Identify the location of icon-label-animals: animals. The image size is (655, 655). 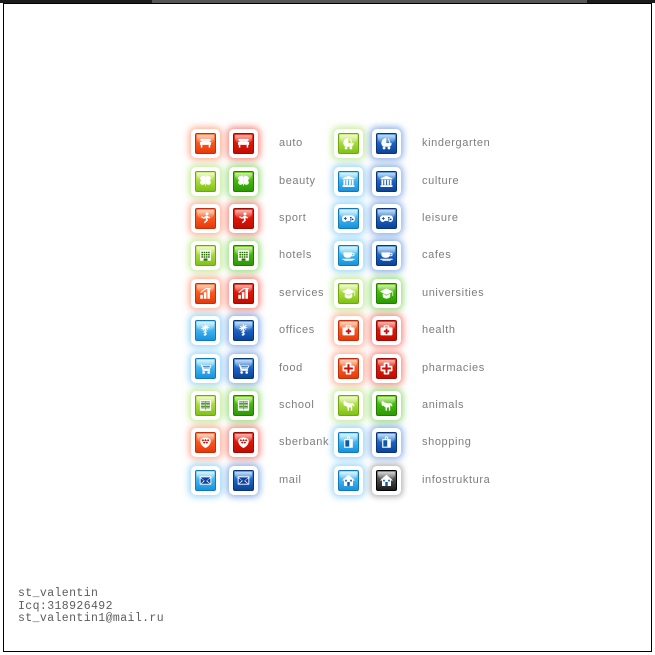
(443, 404).